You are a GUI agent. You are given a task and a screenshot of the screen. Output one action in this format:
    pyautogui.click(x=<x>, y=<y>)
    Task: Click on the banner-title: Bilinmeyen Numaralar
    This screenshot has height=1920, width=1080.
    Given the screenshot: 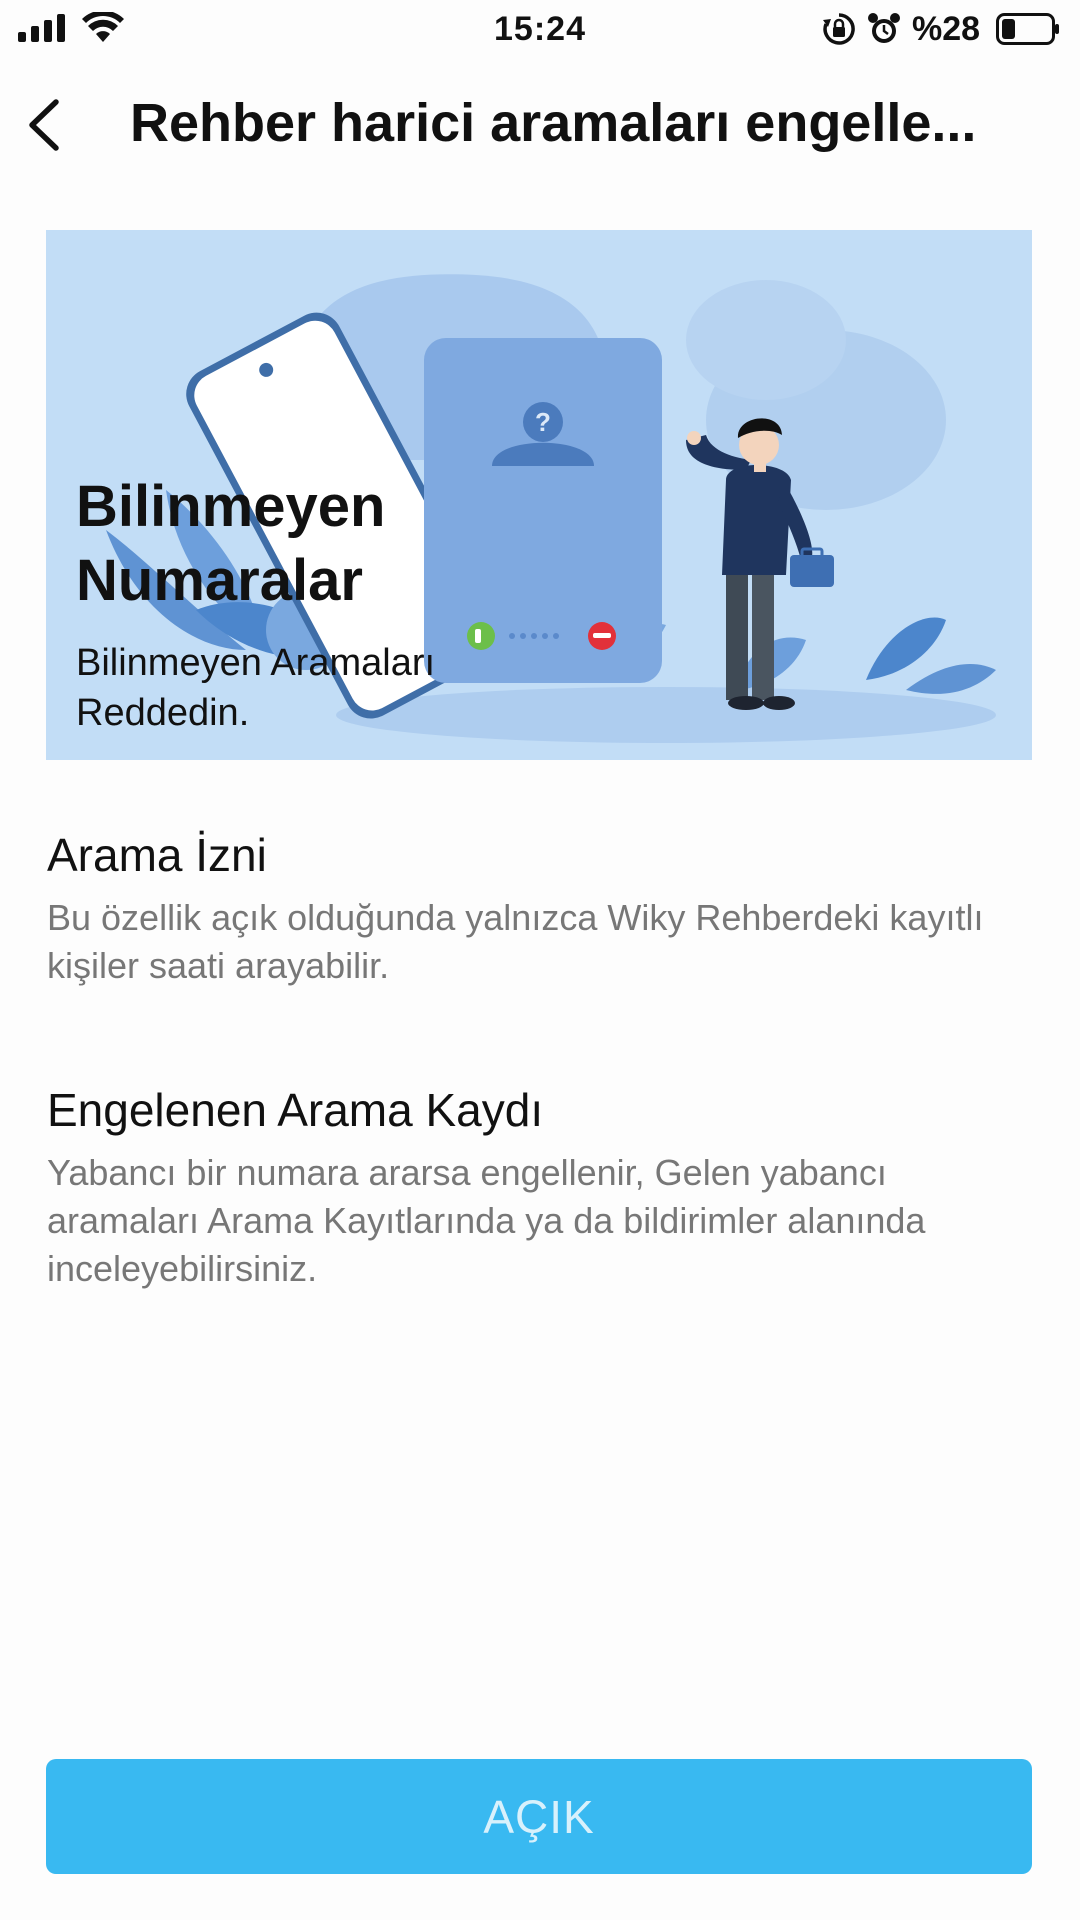 What is the action you would take?
    pyautogui.click(x=231, y=543)
    